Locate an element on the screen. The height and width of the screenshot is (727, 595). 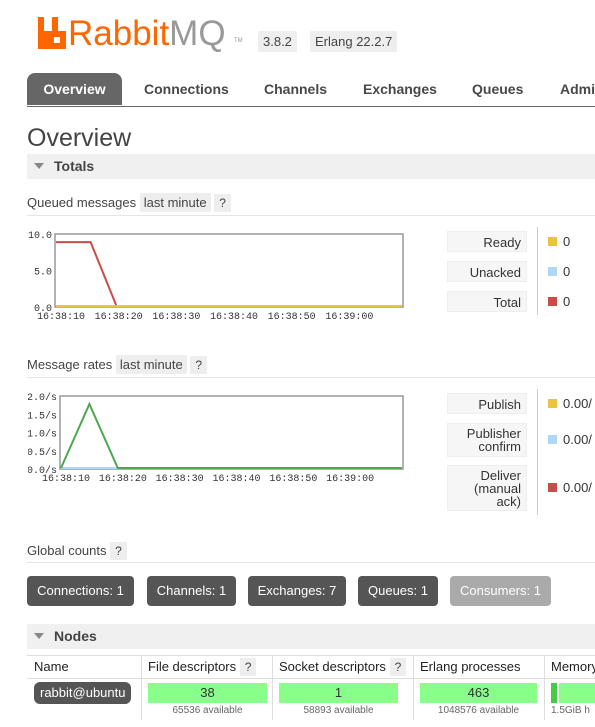
column-file-descriptors: File descriptors ? is located at coordinates (202, 667).